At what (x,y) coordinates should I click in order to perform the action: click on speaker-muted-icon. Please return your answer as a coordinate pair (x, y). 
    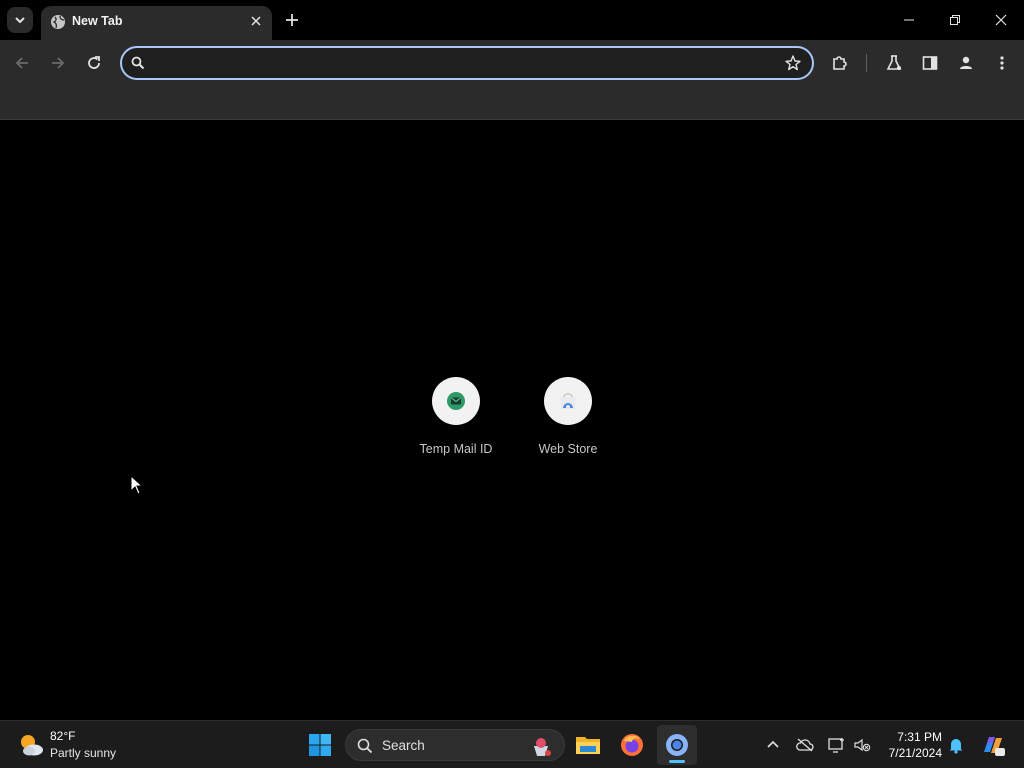
    Looking at the image, I should click on (862, 745).